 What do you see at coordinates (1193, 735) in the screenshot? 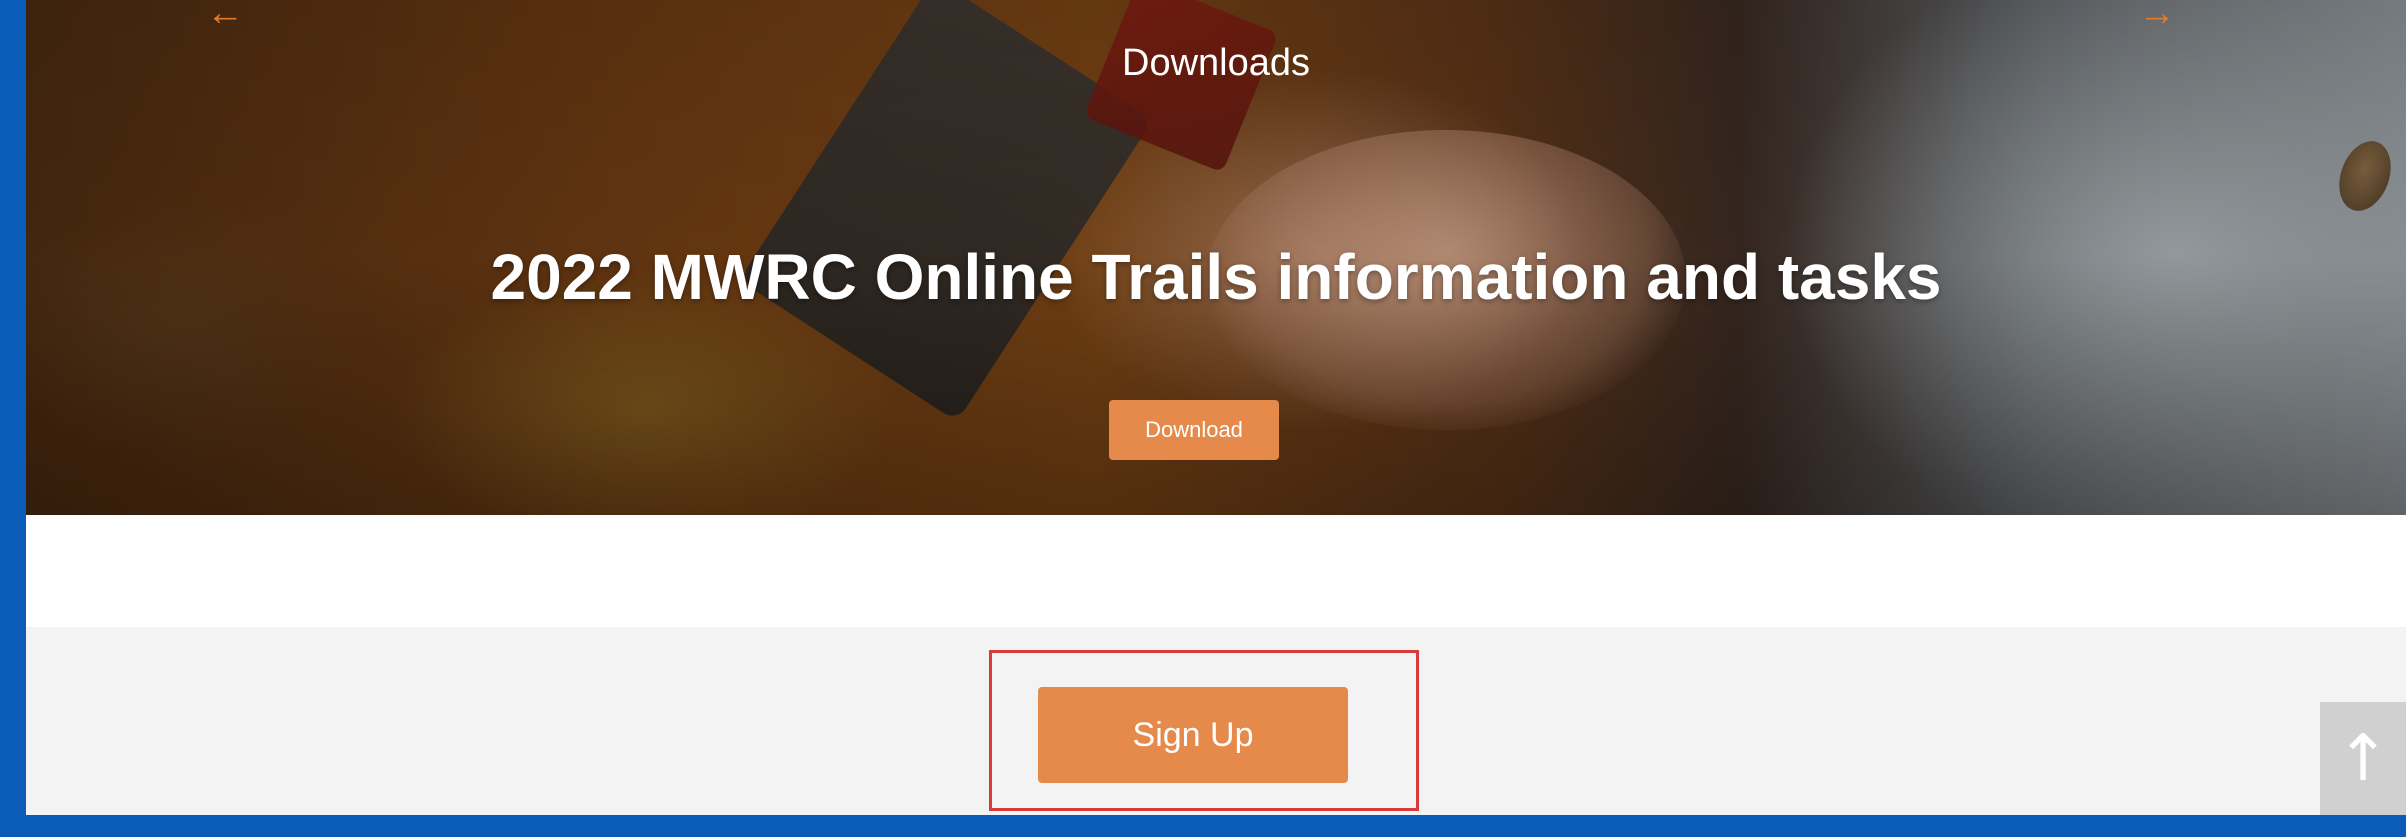
I see `sign-up-button: Sign Up` at bounding box center [1193, 735].